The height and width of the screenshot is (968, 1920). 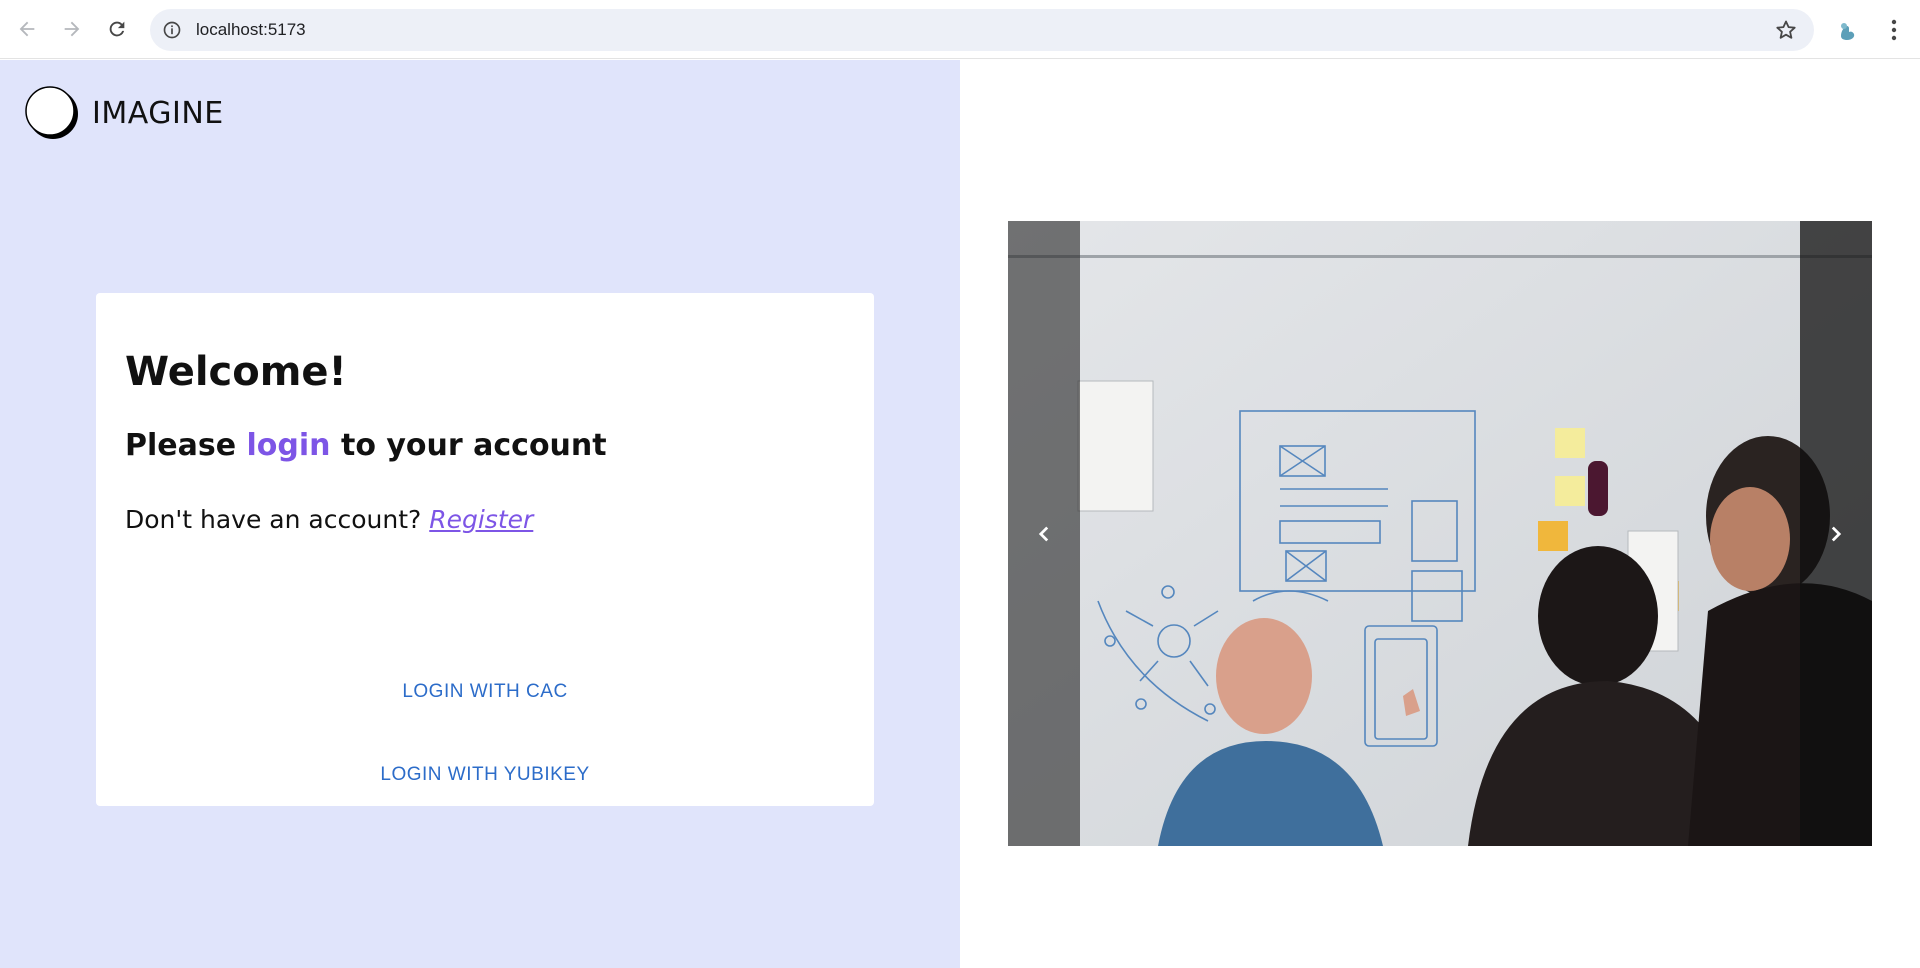 What do you see at coordinates (172, 30) in the screenshot?
I see `site-info-icon` at bounding box center [172, 30].